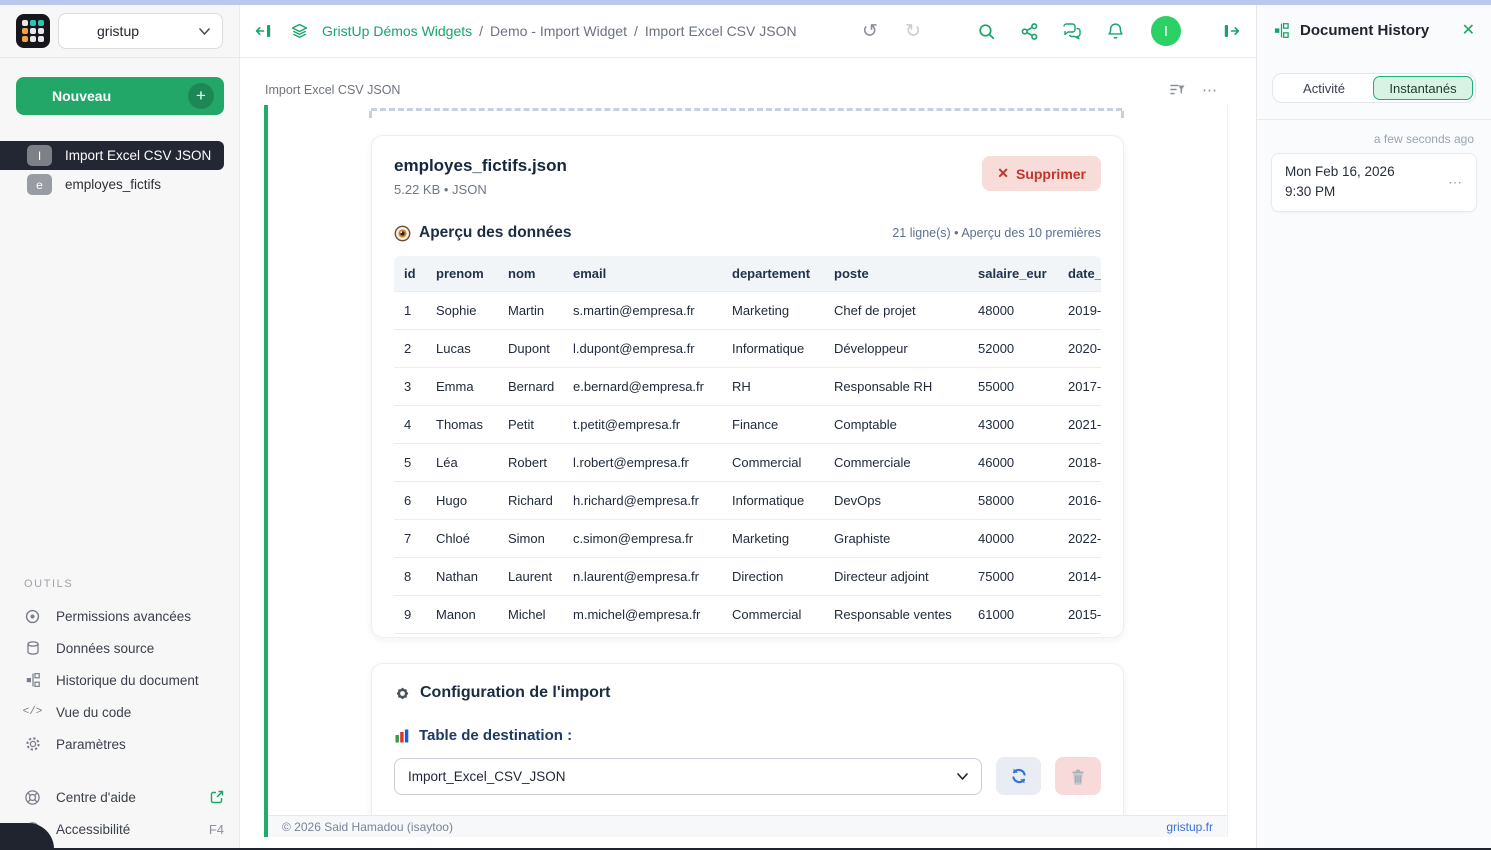 This screenshot has height=850, width=1491. Describe the element at coordinates (896, 310) in the screenshot. I see `table-cell: Chef de projet` at that location.